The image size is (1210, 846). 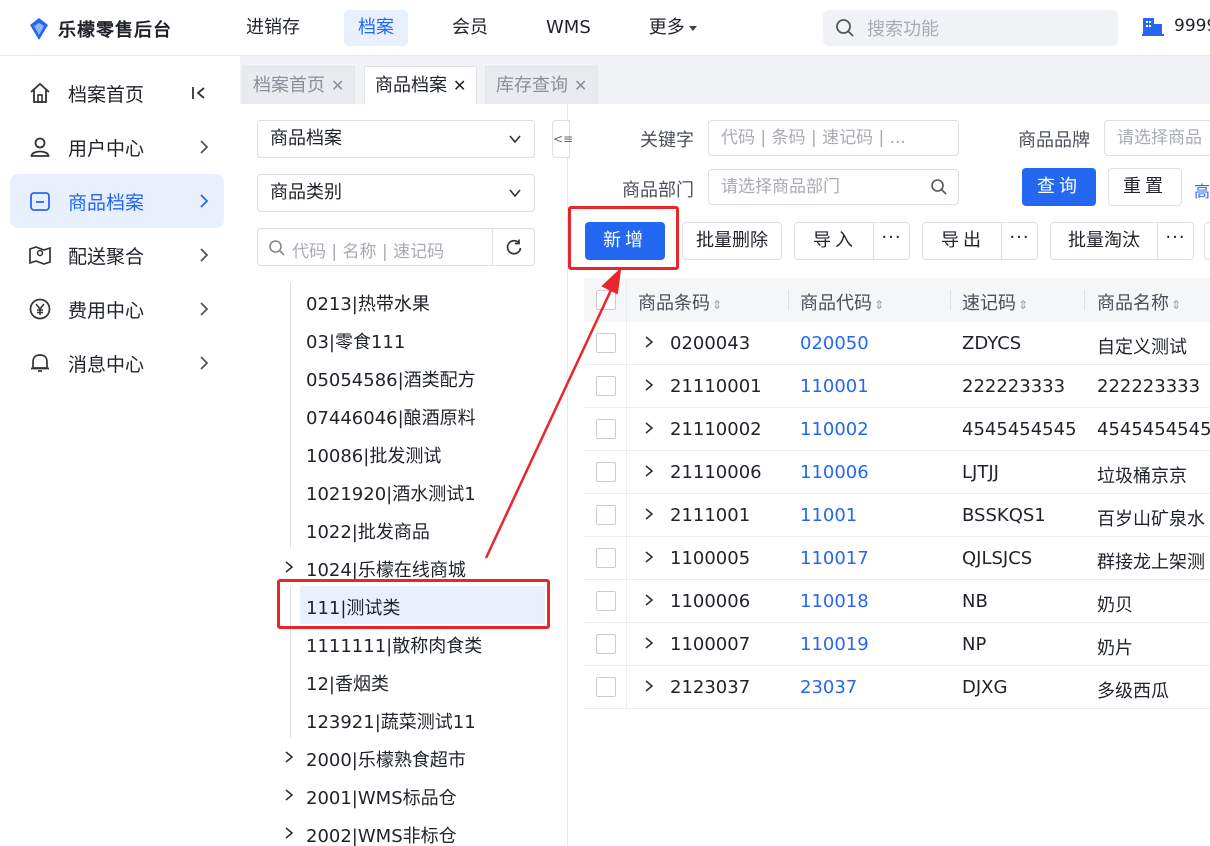 What do you see at coordinates (1202, 190) in the screenshot?
I see `advanced-search-link: 高` at bounding box center [1202, 190].